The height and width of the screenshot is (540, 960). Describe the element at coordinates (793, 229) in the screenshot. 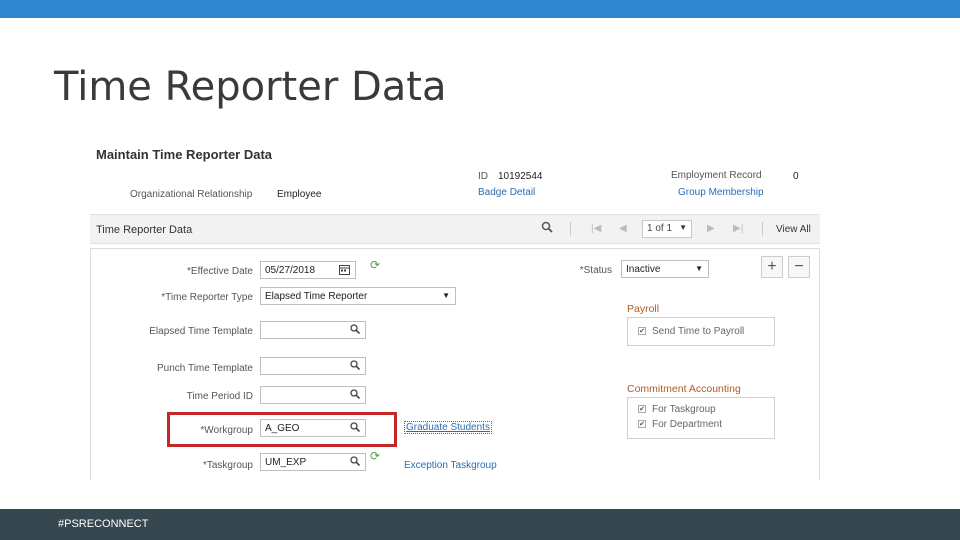

I see `view-all-link: View All` at that location.